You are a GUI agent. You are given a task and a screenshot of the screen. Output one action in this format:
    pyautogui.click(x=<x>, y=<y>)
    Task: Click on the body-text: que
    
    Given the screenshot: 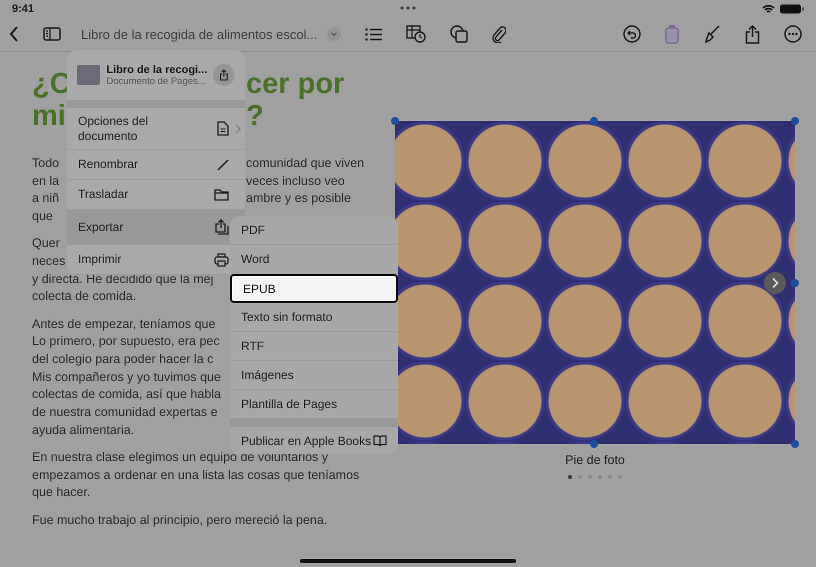 What is the action you would take?
    pyautogui.click(x=42, y=217)
    